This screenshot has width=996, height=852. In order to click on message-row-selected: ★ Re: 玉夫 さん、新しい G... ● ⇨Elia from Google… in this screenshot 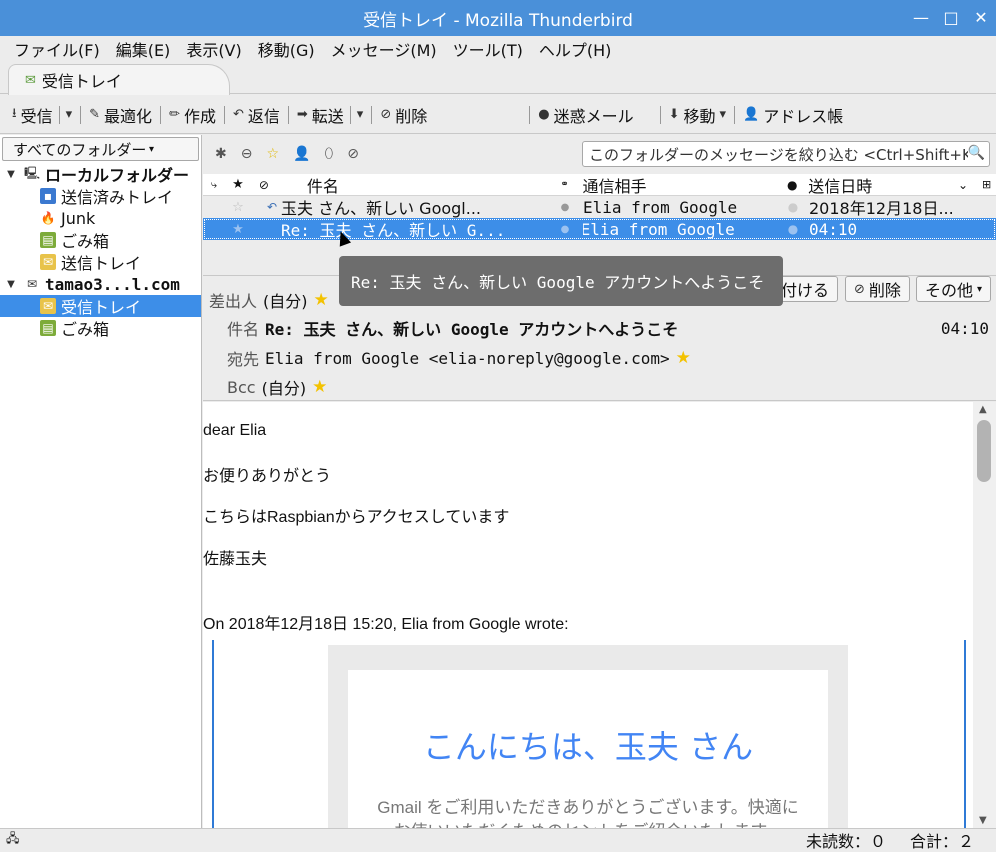, I will do `click(599, 229)`.